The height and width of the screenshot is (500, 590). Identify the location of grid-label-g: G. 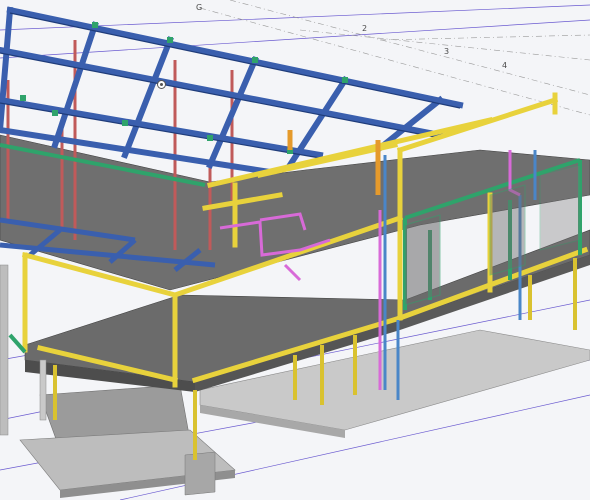
(199, 7).